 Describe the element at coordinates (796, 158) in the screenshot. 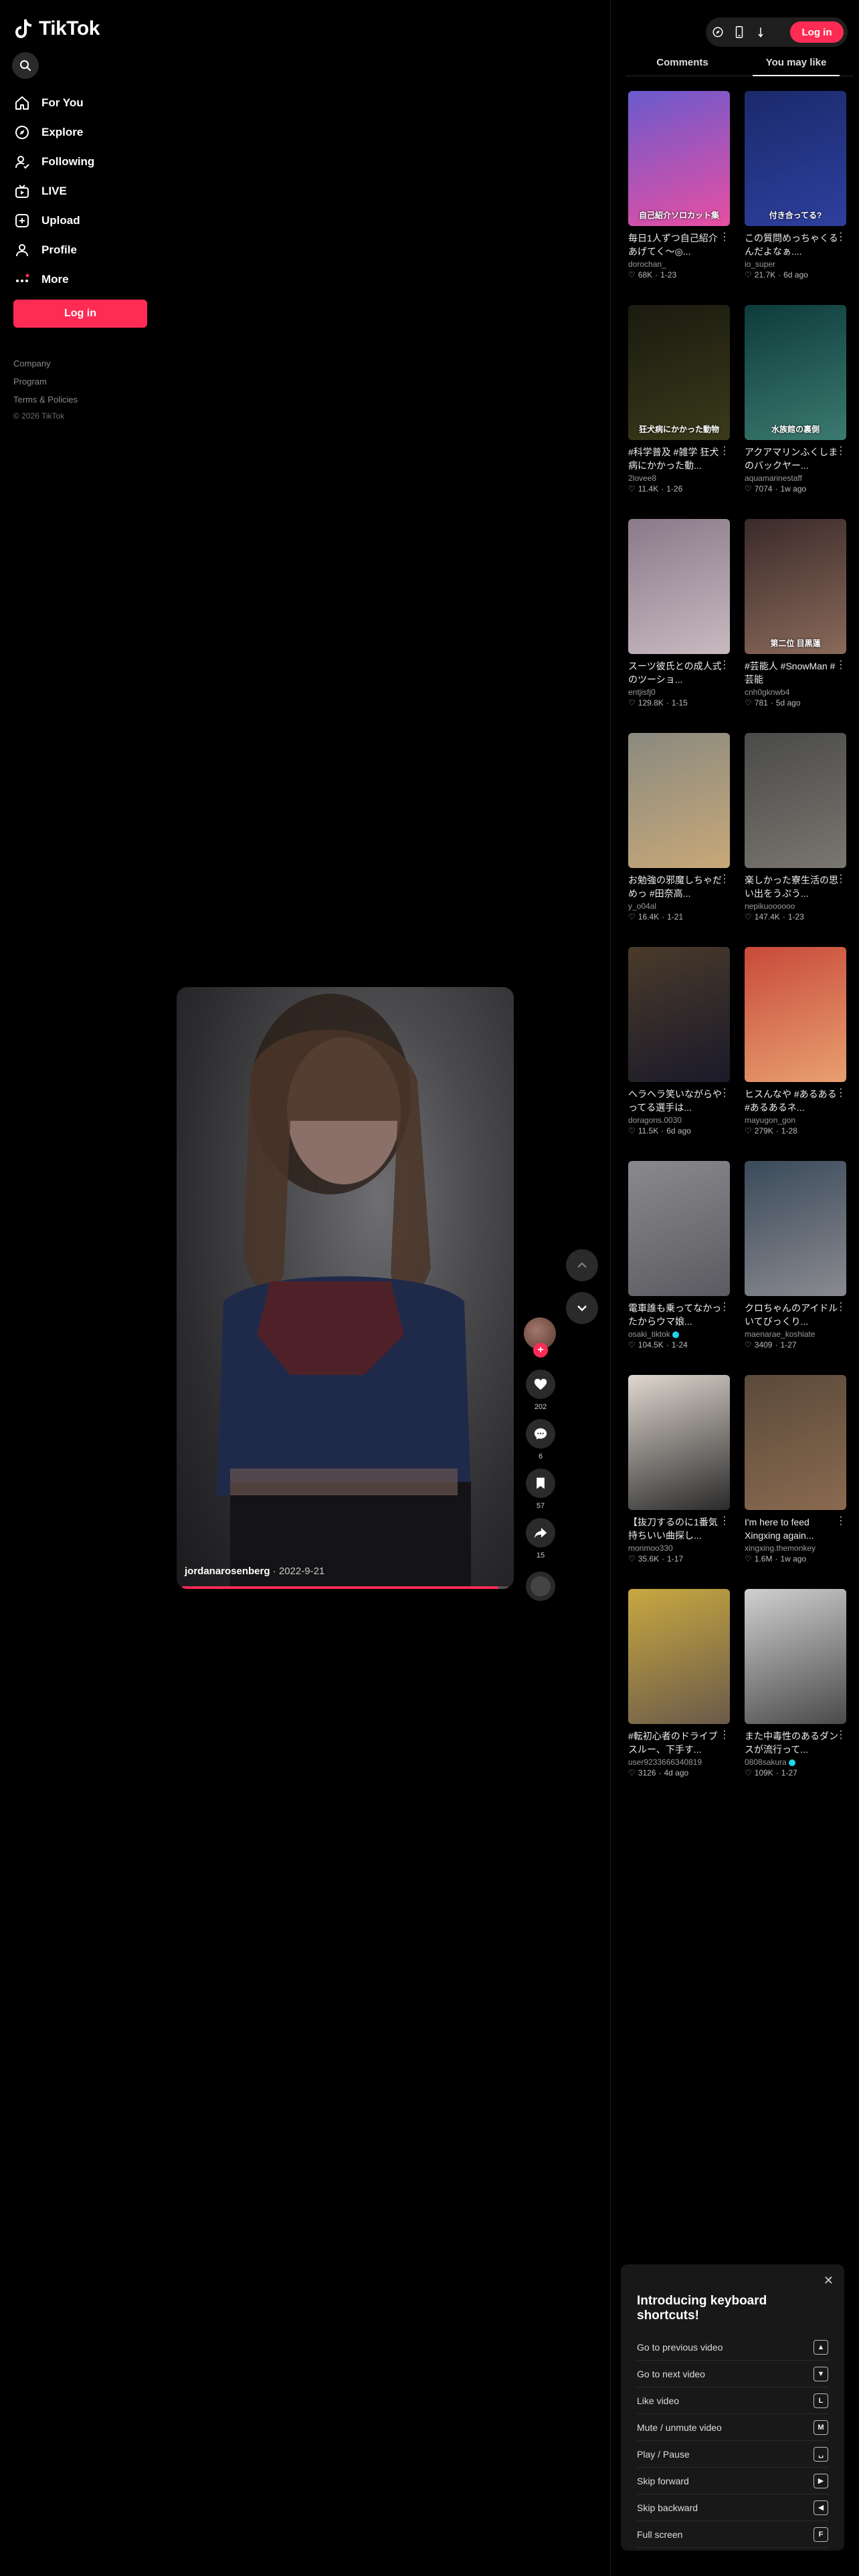

I see `video-thumbnail: 付き合ってる?` at that location.